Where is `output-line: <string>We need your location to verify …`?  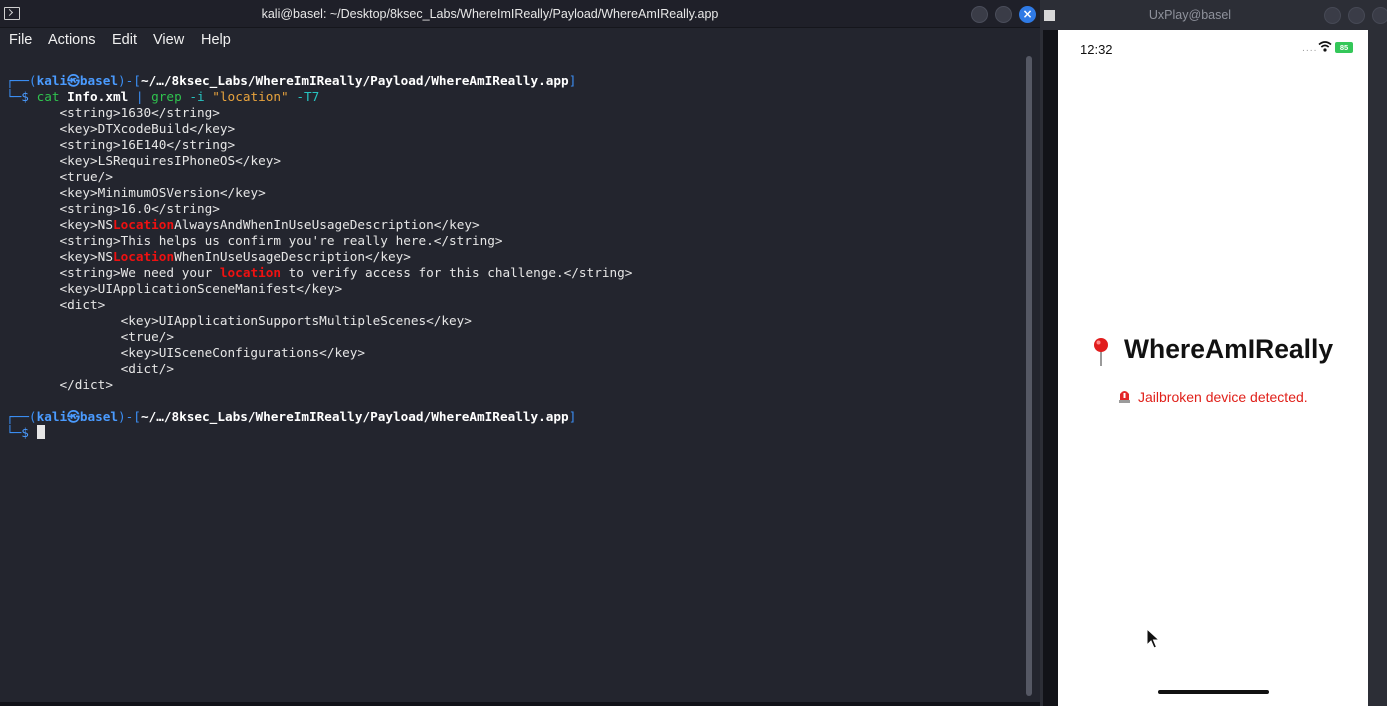
output-line: <string>We need your location to verify … is located at coordinates (319, 273).